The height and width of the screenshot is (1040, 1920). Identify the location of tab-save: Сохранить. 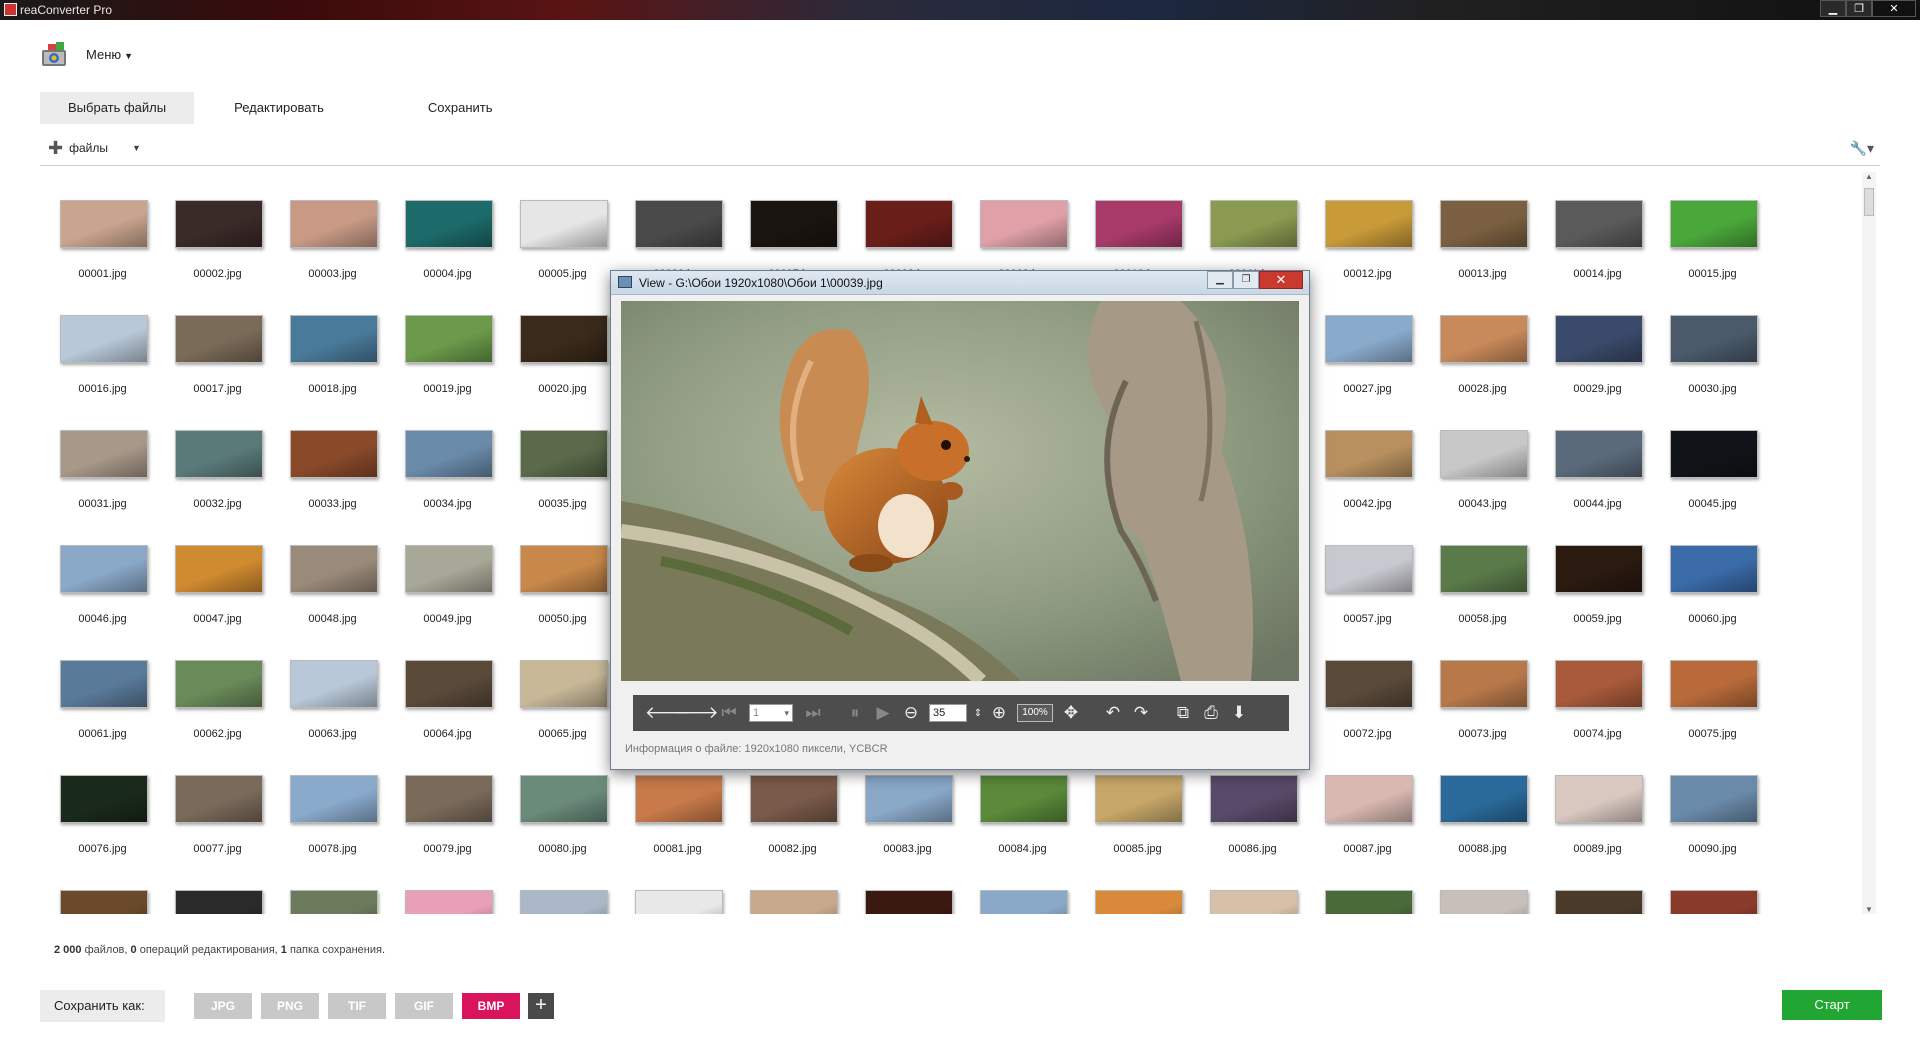
(460, 108).